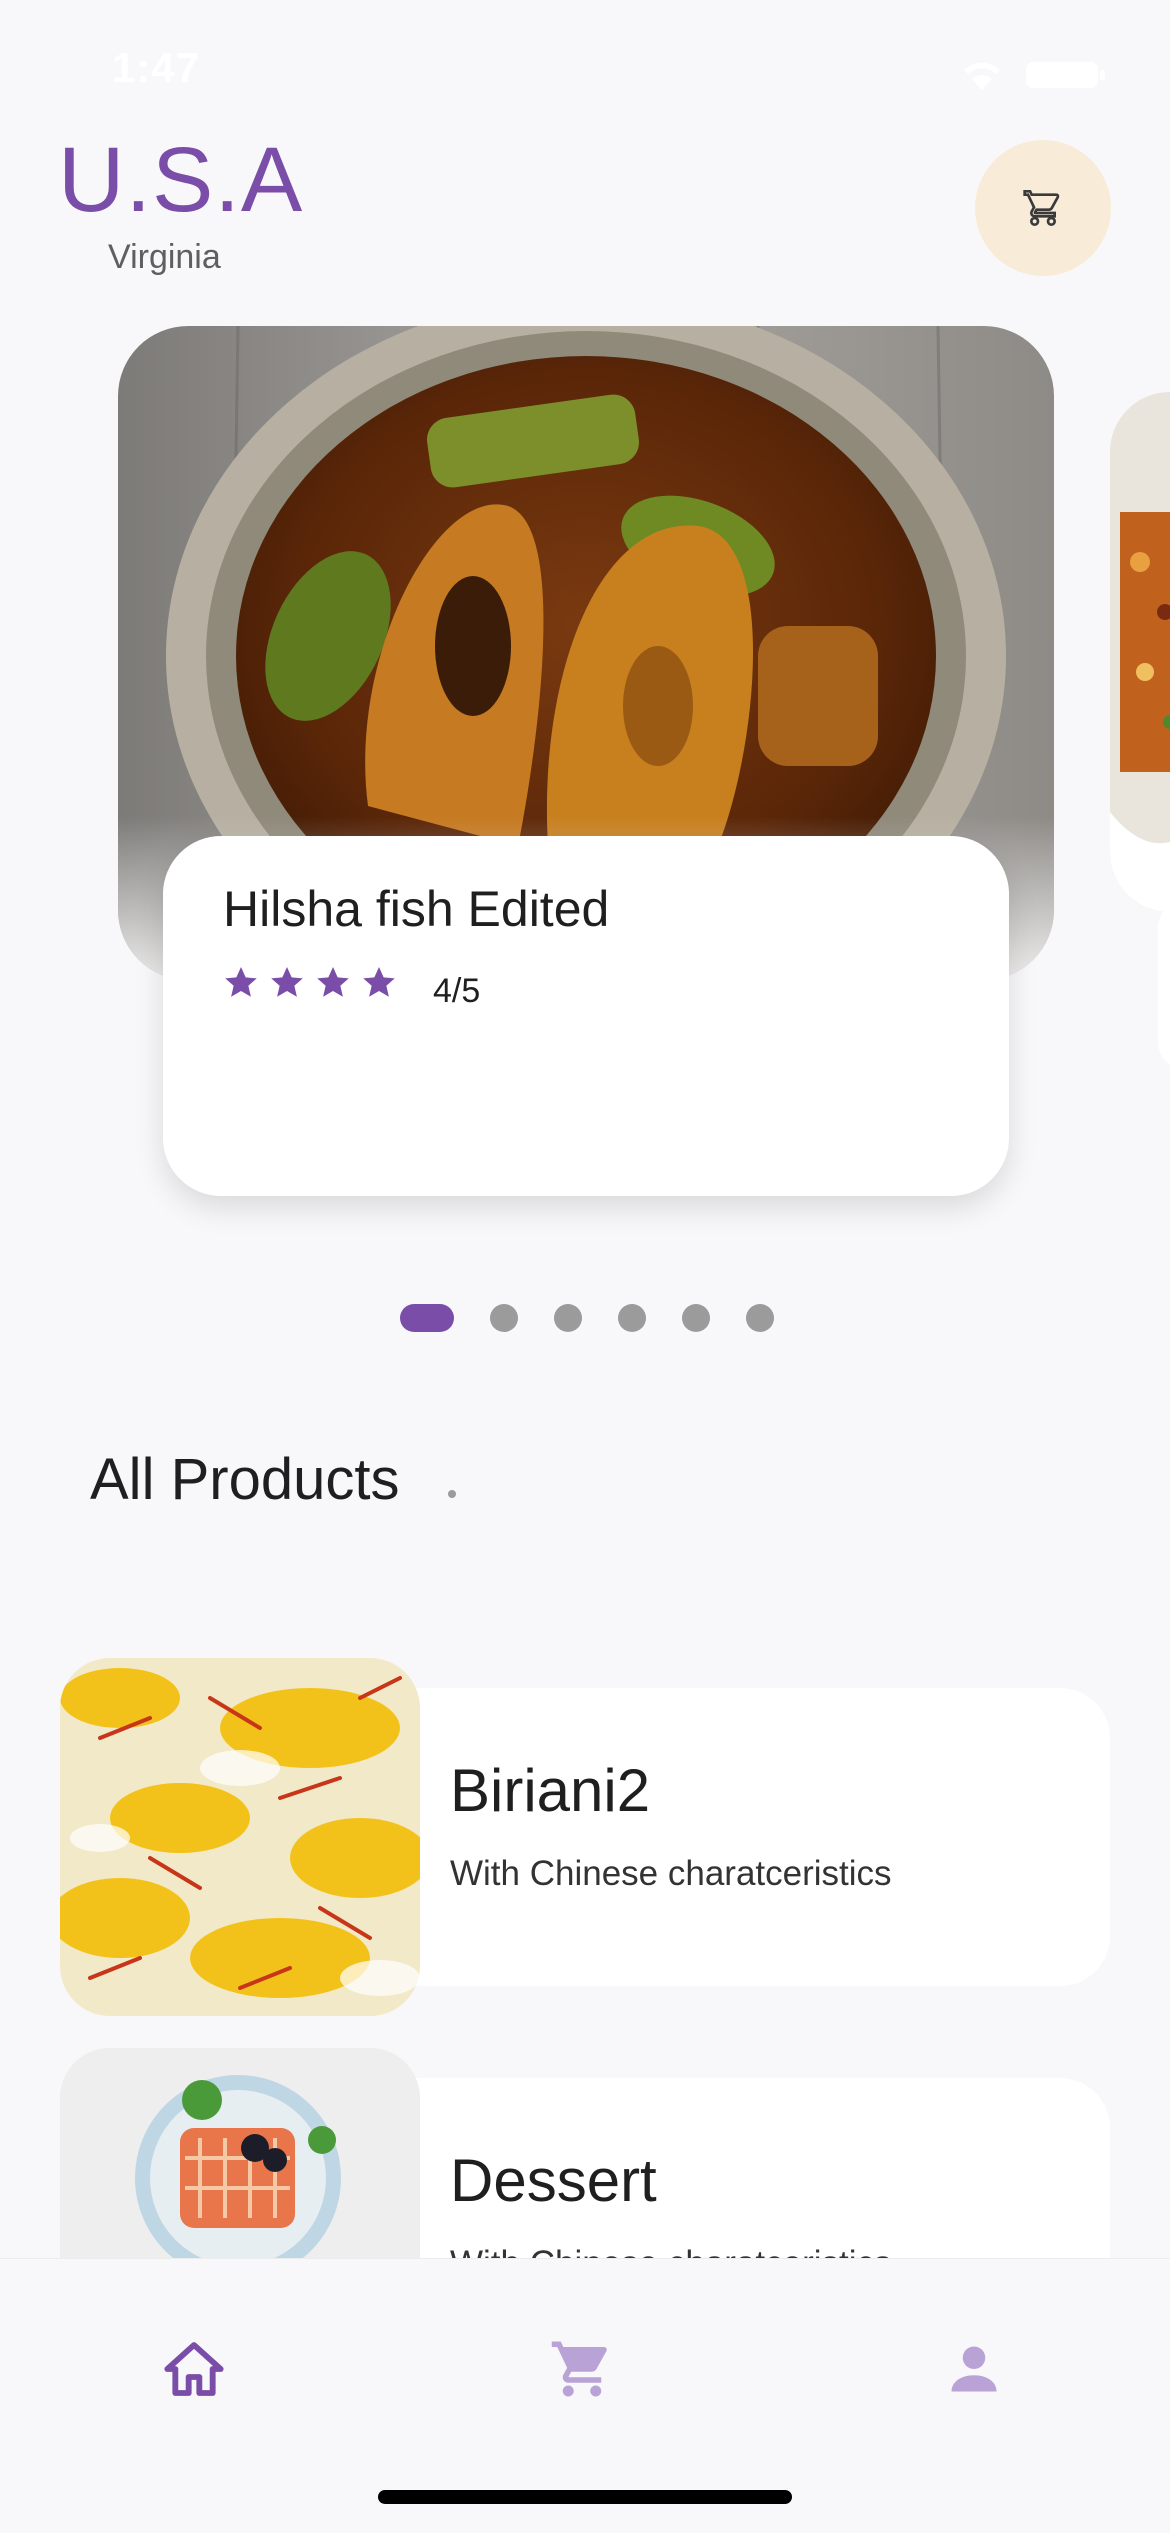 This screenshot has height=2533, width=1170. Describe the element at coordinates (310, 982) in the screenshot. I see `star-rating` at that location.